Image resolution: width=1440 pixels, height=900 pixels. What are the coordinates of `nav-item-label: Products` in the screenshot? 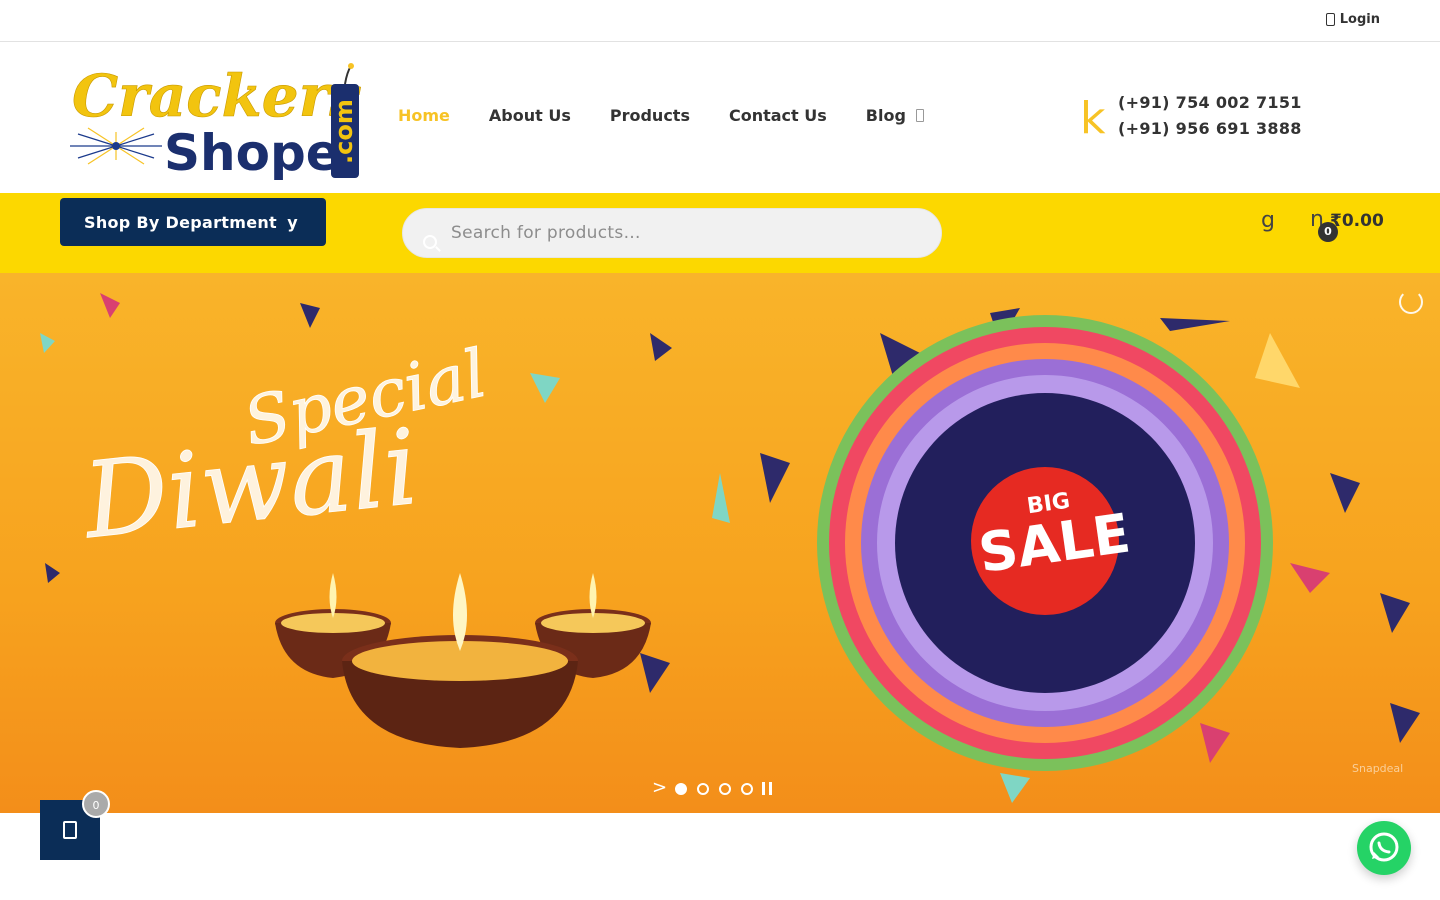 It's located at (649, 115).